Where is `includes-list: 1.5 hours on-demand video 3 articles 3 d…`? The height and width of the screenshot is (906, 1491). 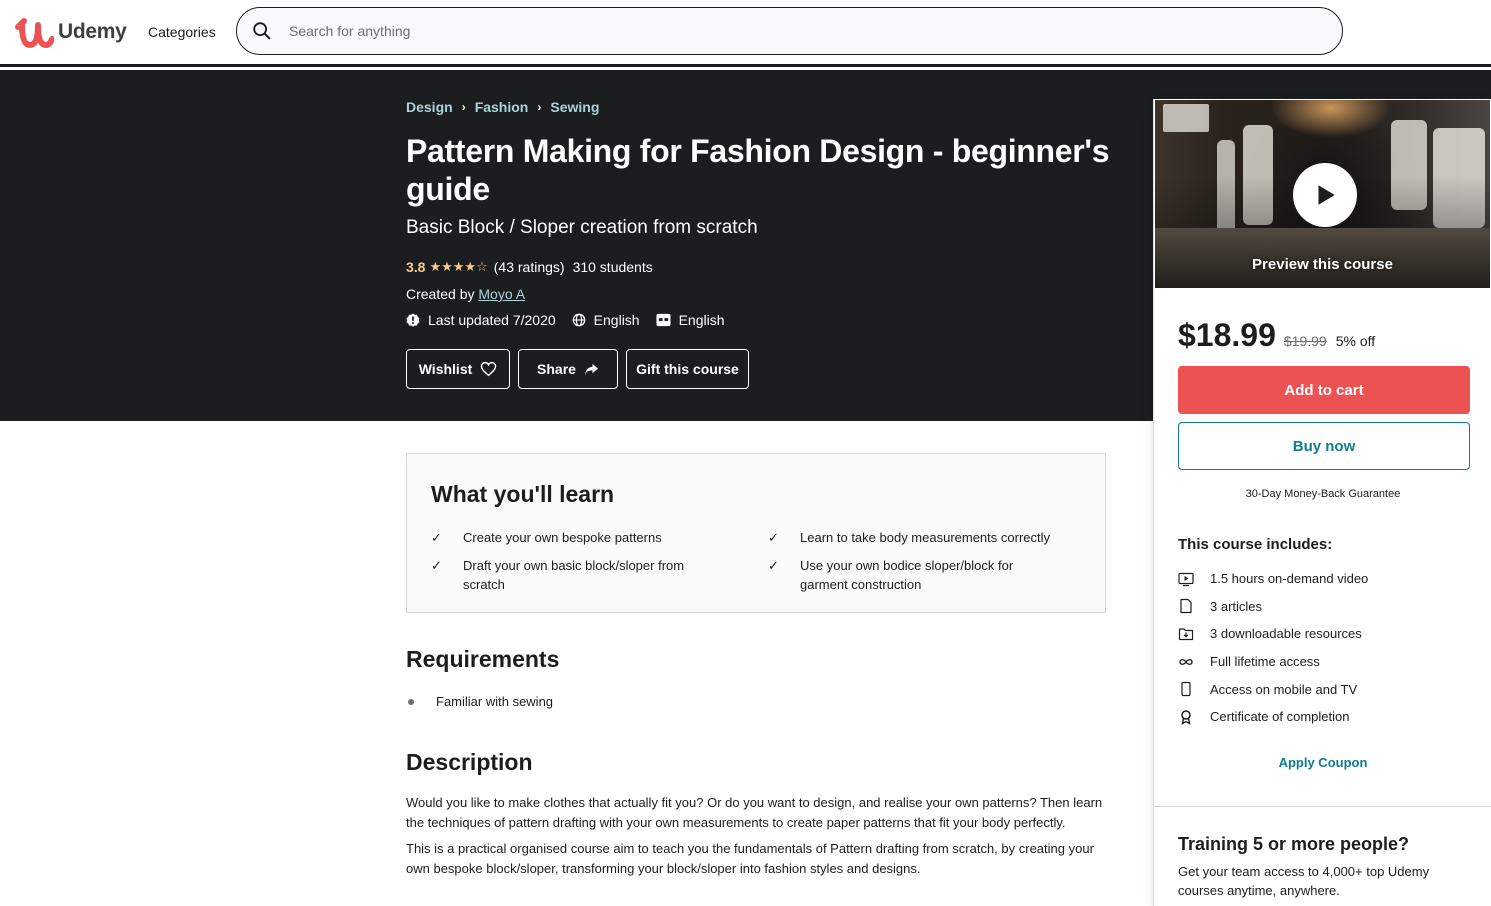
includes-list: 1.5 hours on-demand video 3 articles 3 d… is located at coordinates (1273, 648).